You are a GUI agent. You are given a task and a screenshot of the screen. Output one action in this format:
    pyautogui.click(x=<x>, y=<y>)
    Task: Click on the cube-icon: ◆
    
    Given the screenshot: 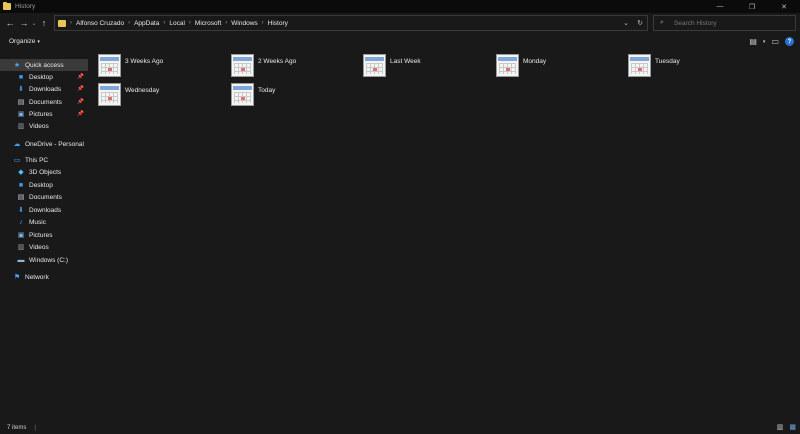 What is the action you would take?
    pyautogui.click(x=21, y=172)
    